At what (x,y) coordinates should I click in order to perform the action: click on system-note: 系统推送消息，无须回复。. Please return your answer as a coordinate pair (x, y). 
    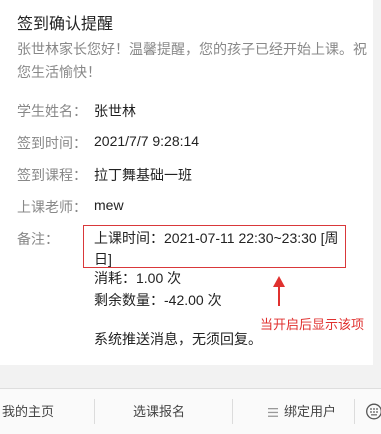
    Looking at the image, I should click on (178, 339).